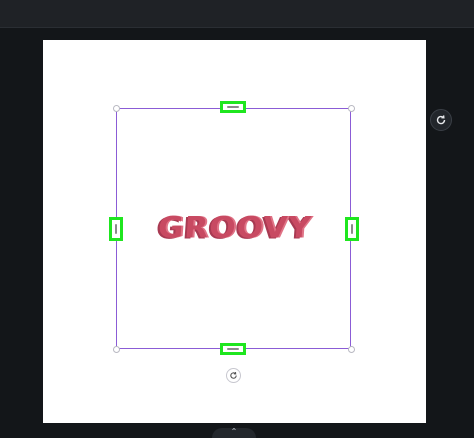 This screenshot has width=474, height=438. Describe the element at coordinates (116, 229) in the screenshot. I see `resize-handle-left` at that location.